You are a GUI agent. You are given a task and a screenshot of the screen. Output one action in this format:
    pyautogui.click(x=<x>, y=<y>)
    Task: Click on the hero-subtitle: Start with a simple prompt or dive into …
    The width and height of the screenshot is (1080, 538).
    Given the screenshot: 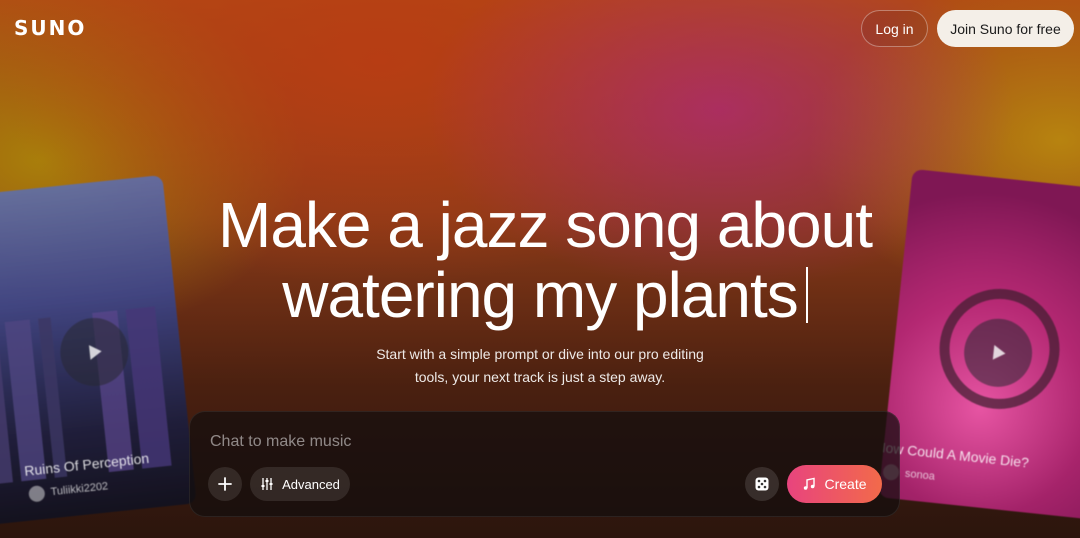 What is the action you would take?
    pyautogui.click(x=540, y=366)
    